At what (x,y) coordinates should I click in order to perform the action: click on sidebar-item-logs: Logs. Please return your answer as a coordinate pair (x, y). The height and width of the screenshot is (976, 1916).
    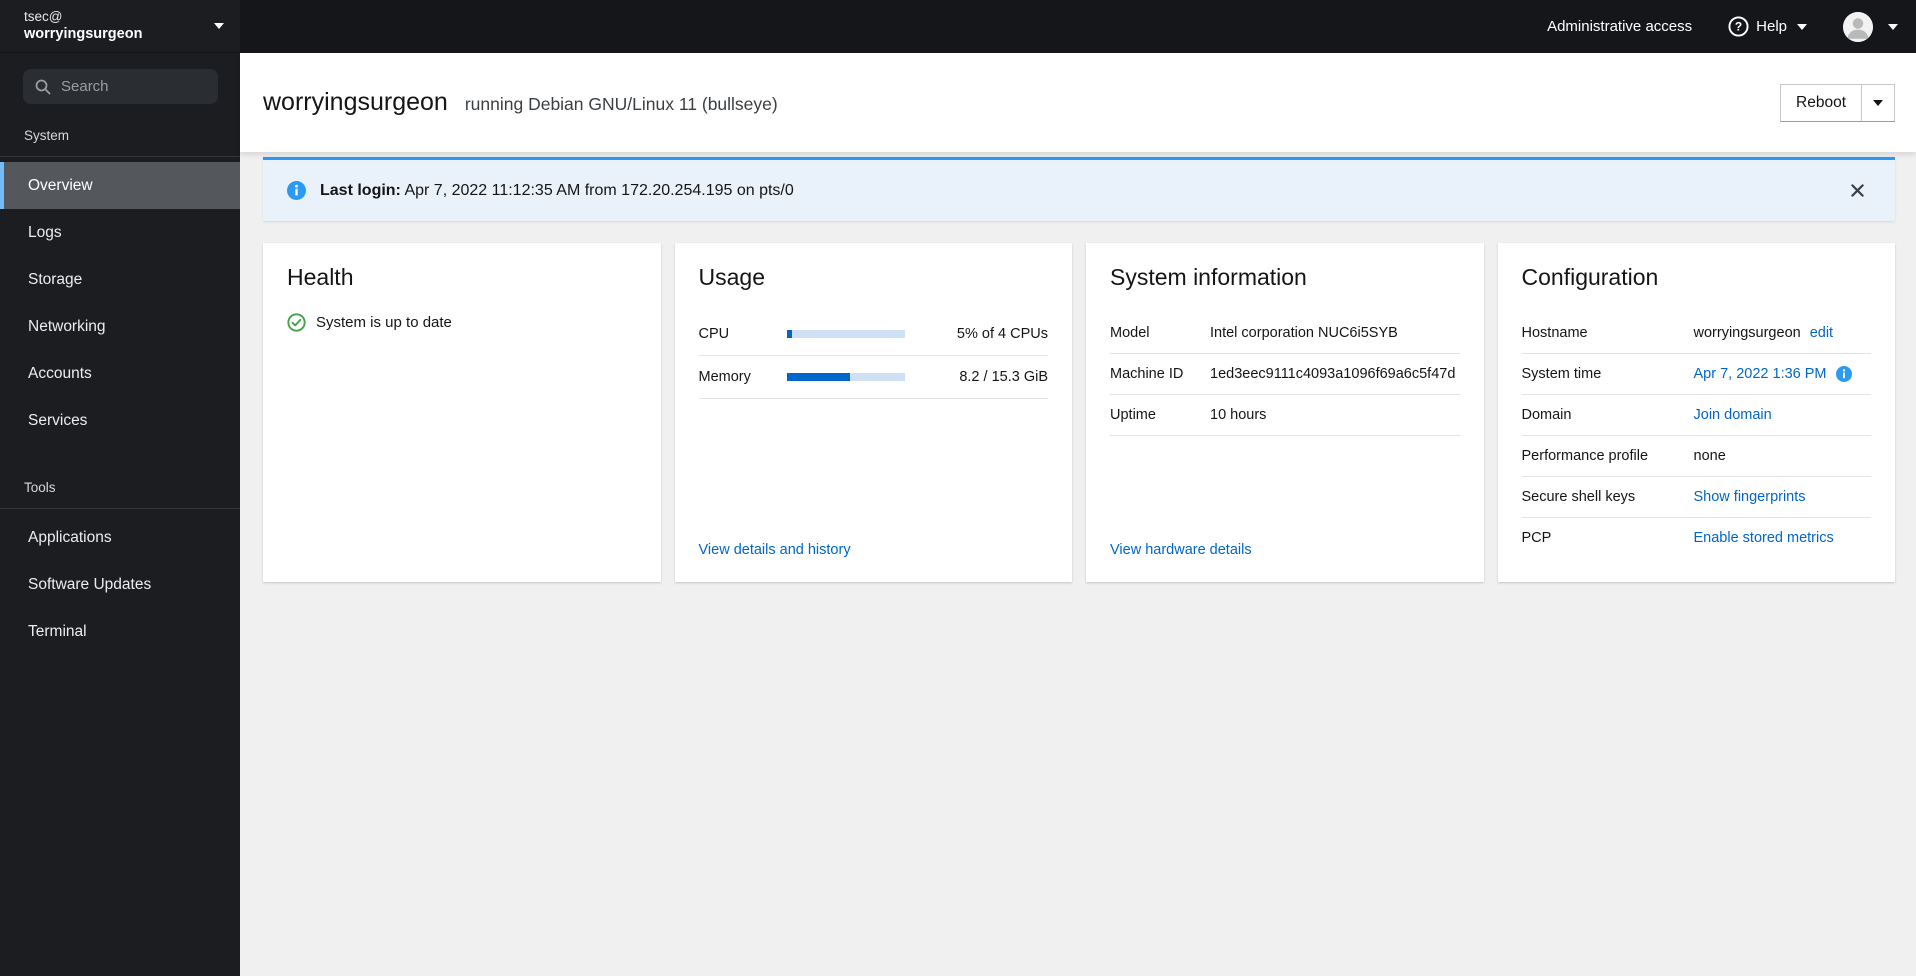
    Looking at the image, I should click on (120, 232).